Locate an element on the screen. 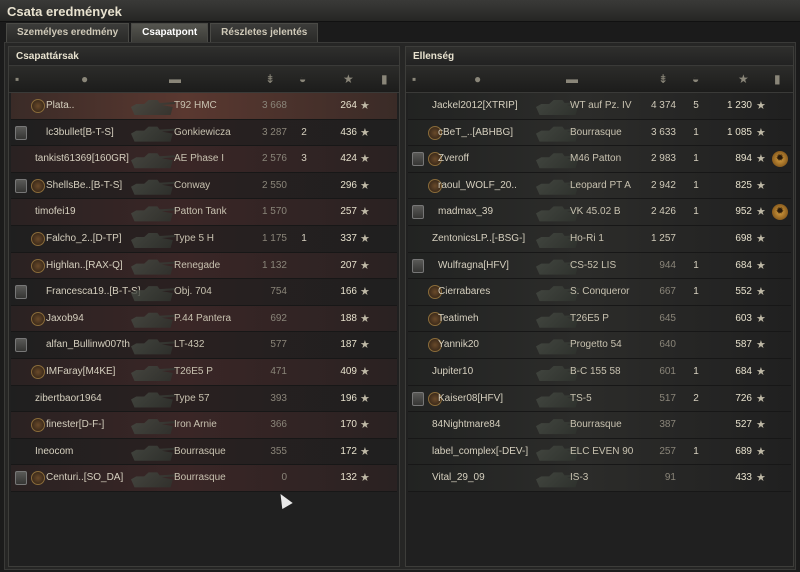  player-name: Centuri..[SO_DA] is located at coordinates (84, 478).